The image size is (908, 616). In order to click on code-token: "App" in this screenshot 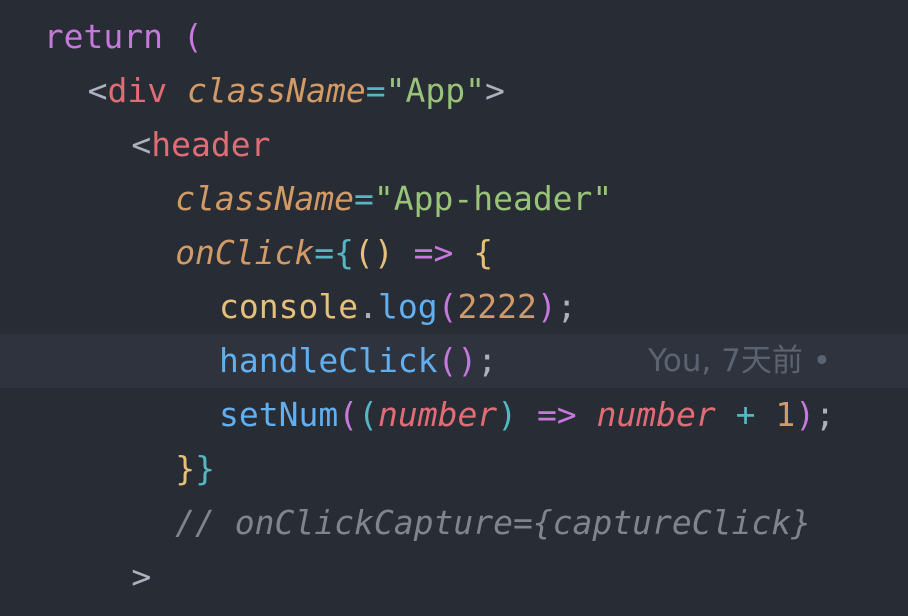, I will do `click(435, 90)`.